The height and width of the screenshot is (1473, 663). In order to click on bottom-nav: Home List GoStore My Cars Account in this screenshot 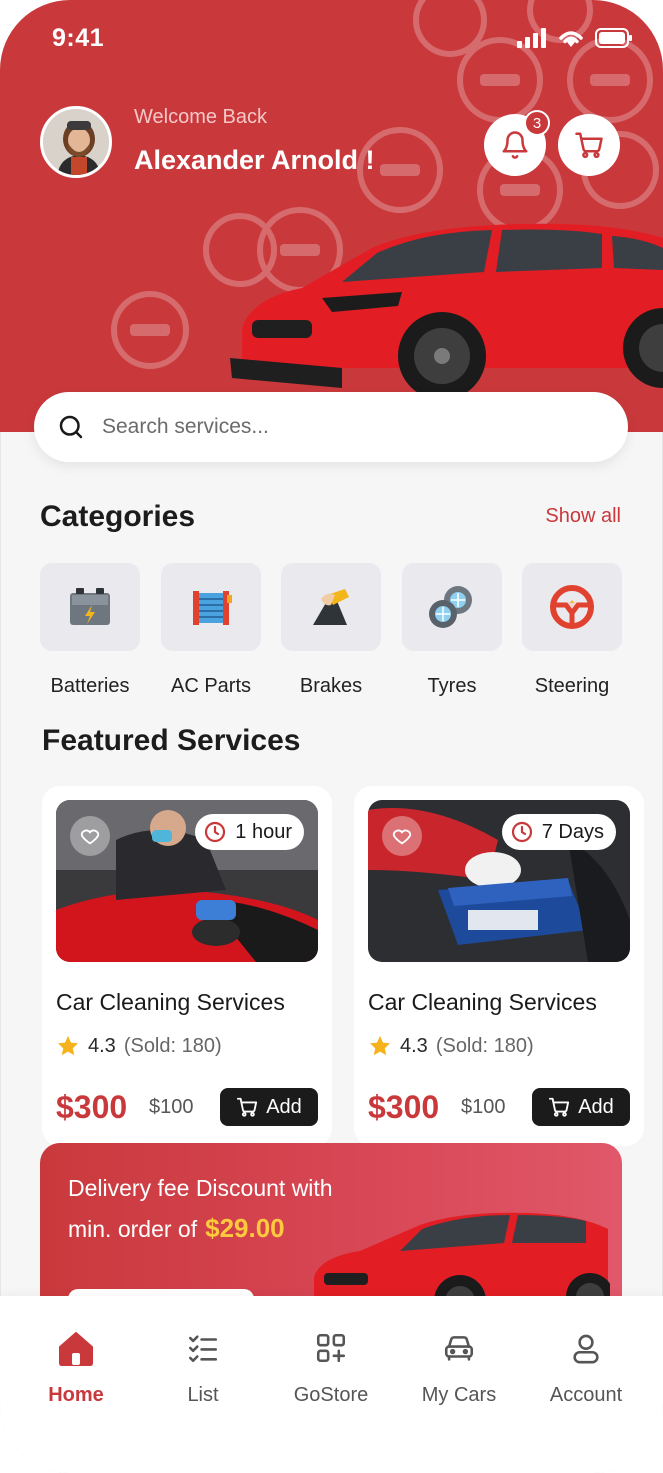, I will do `click(331, 1384)`.